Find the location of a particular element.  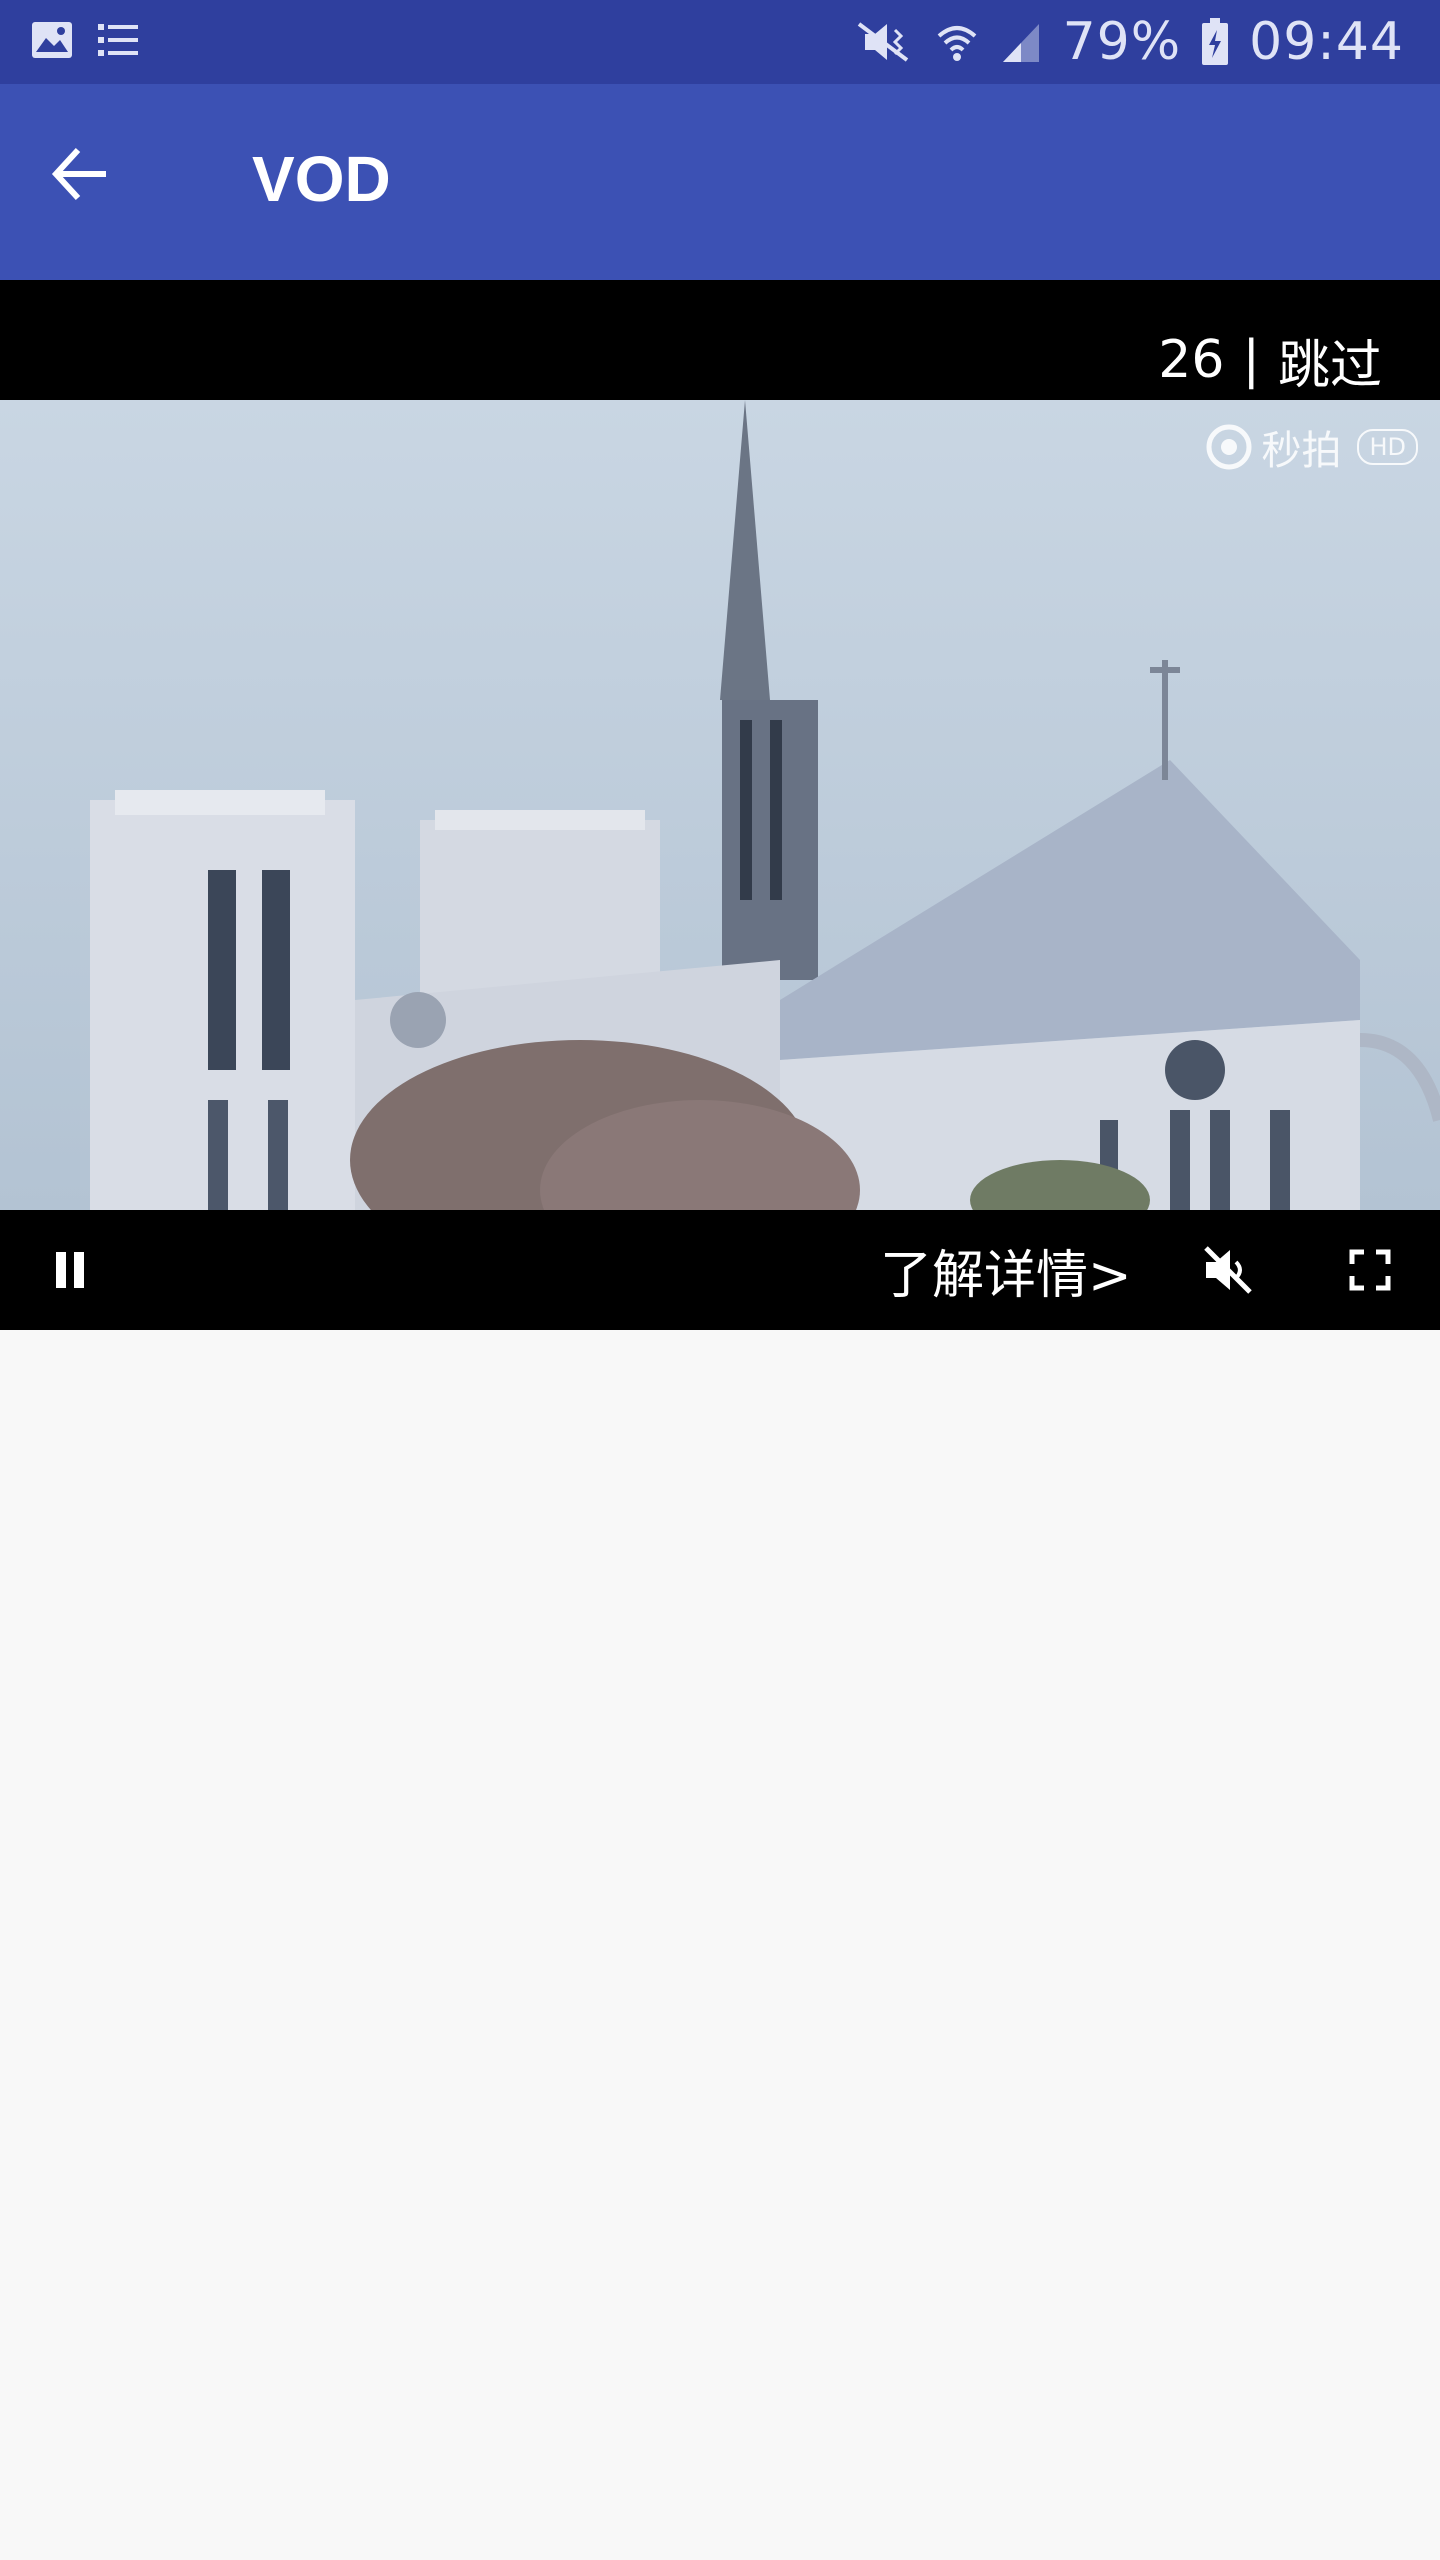

arrow-back-icon is located at coordinates (78, 174).